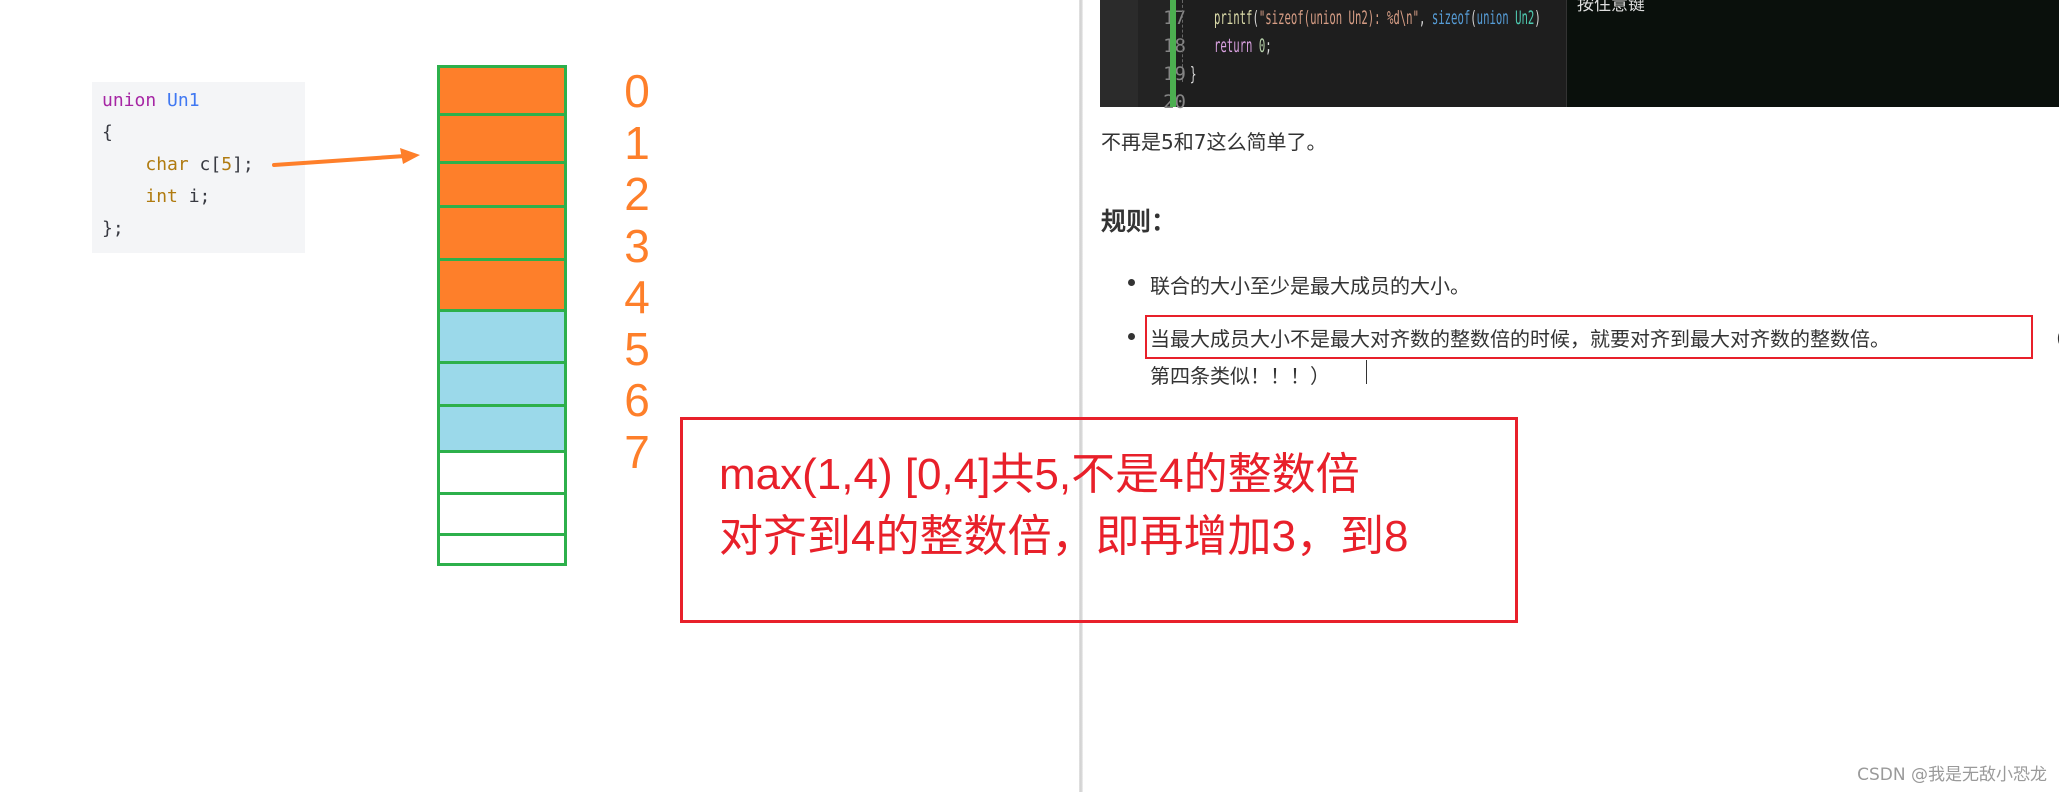 The width and height of the screenshot is (2059, 792). Describe the element at coordinates (243, 164) in the screenshot. I see `code-text: ];` at that location.